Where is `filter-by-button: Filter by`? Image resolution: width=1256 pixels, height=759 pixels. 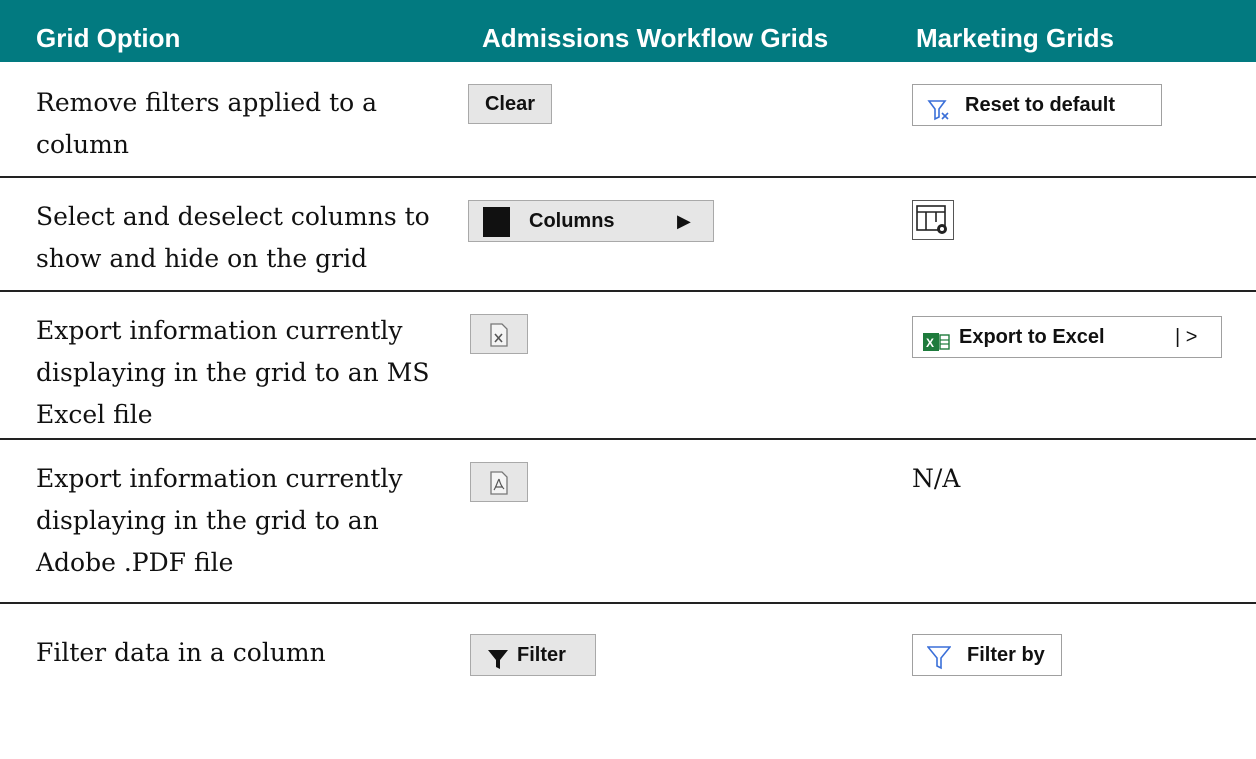 filter-by-button: Filter by is located at coordinates (987, 655).